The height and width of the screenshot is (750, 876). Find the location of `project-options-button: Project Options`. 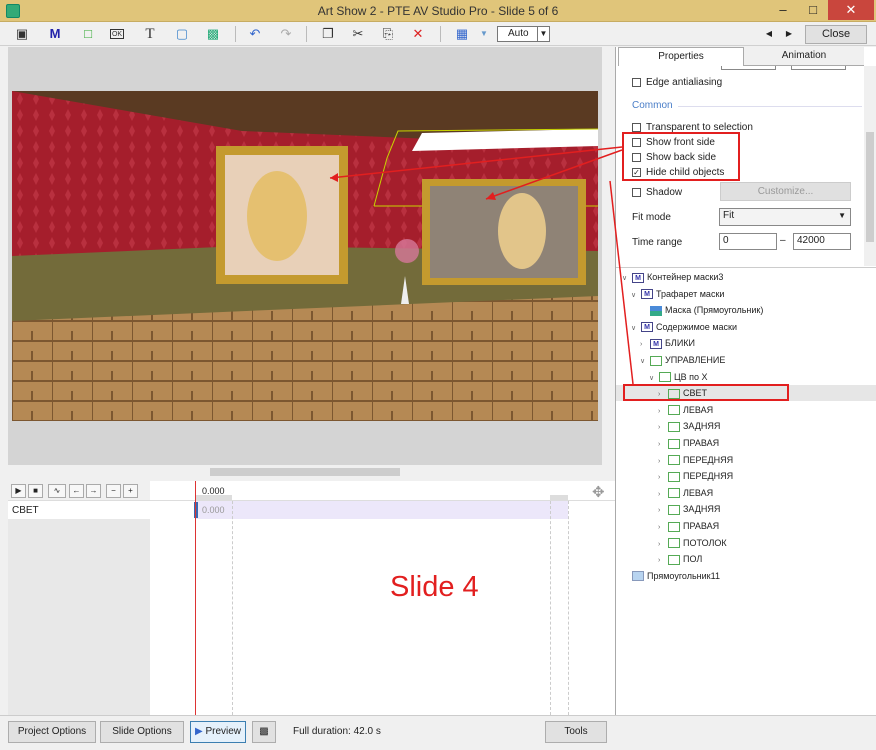

project-options-button: Project Options is located at coordinates (52, 732).